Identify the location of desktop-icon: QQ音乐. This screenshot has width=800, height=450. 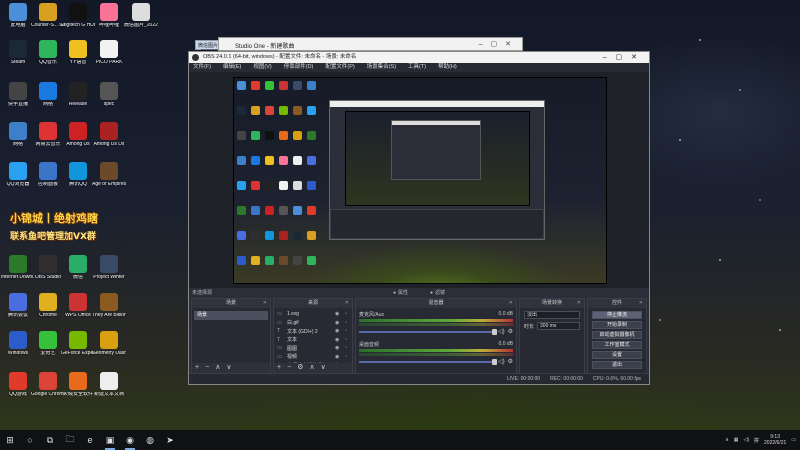
(48, 58).